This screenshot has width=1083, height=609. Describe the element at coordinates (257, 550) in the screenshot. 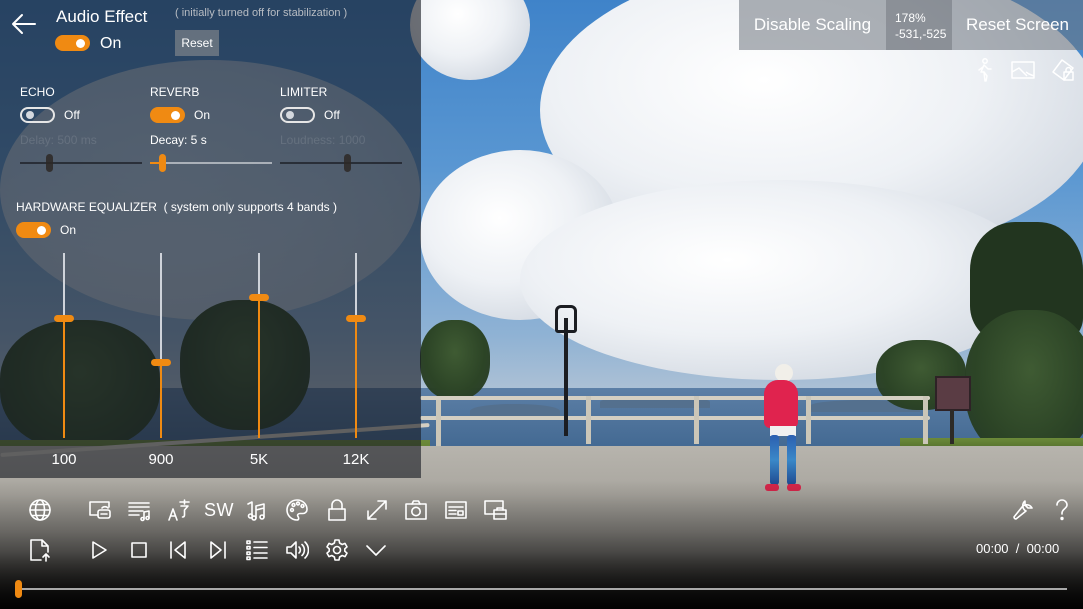

I see `playlist-icon` at that location.